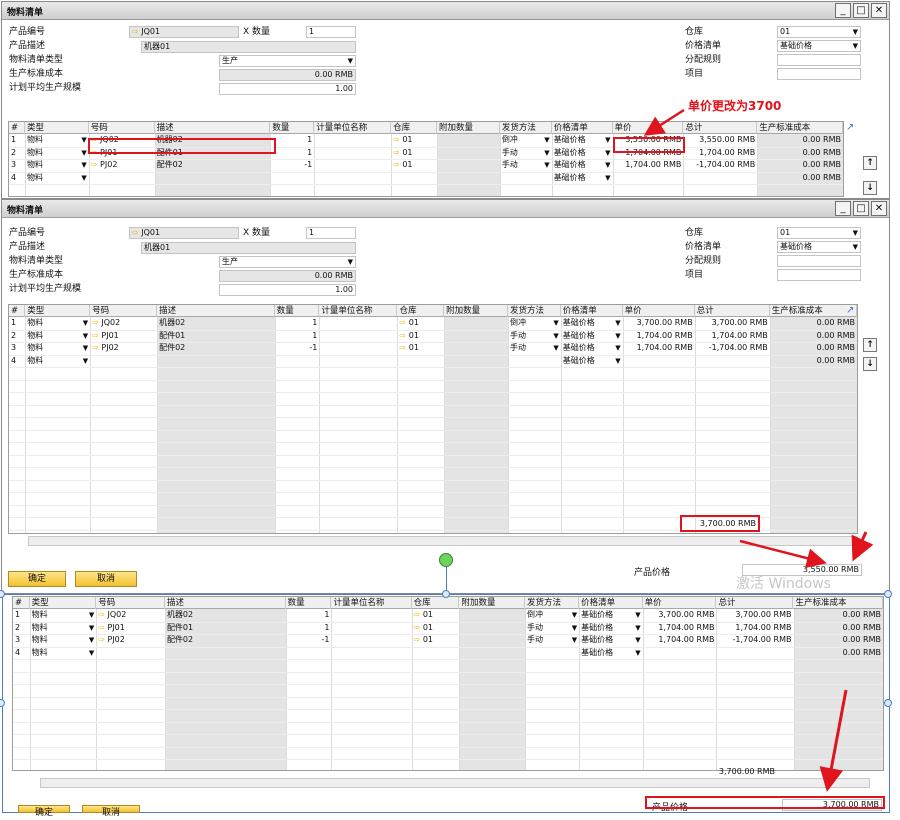 Image resolution: width=900 pixels, height=820 pixels. What do you see at coordinates (833, 740) in the screenshot?
I see `arrow-new-price` at bounding box center [833, 740].